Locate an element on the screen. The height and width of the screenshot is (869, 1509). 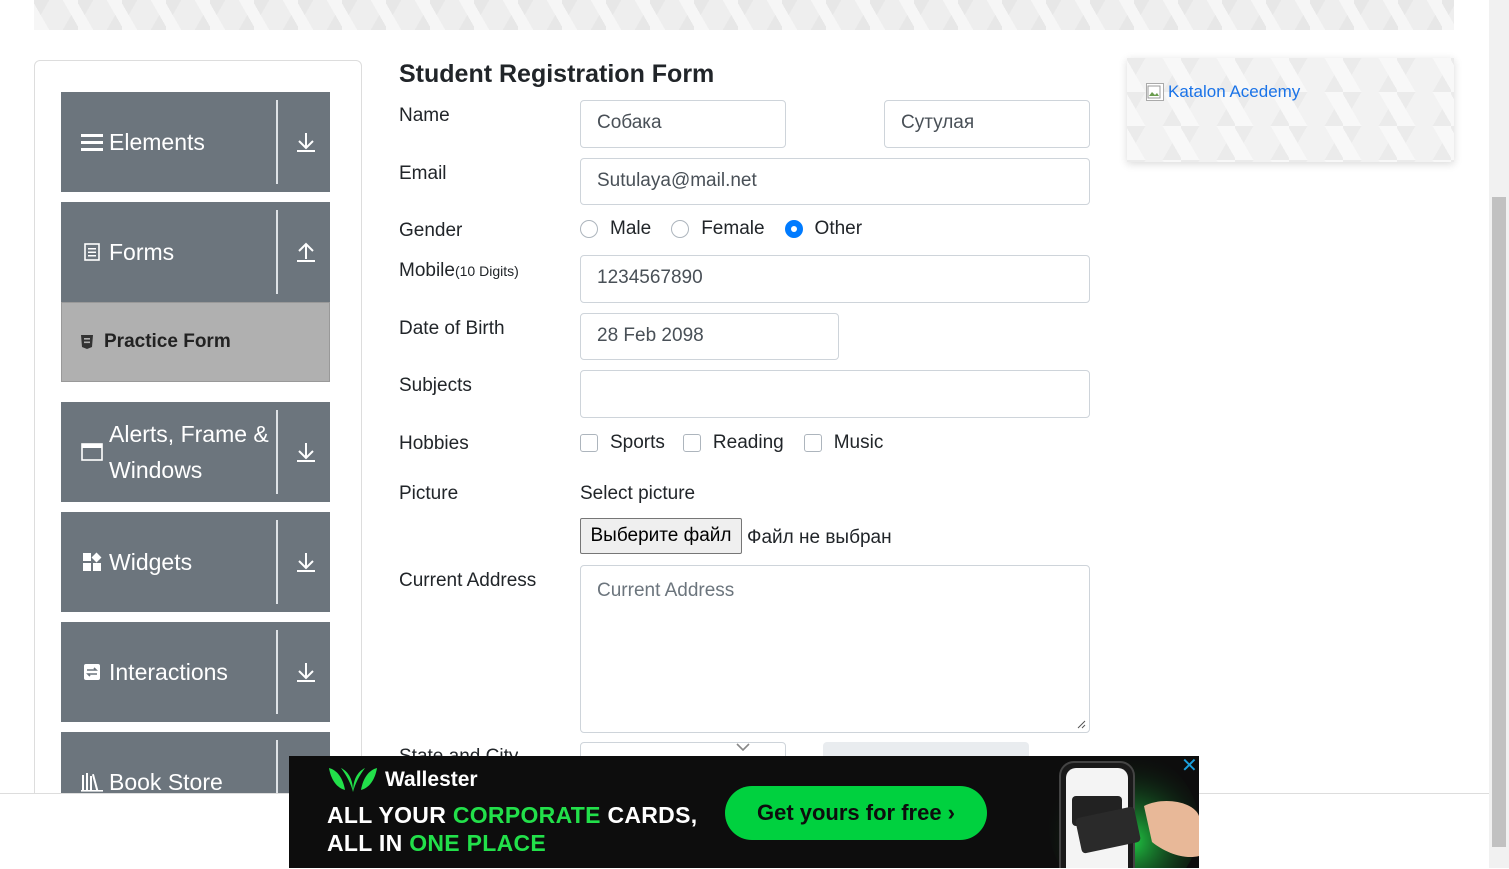
sidebar-group-label: Forms is located at coordinates (142, 252).